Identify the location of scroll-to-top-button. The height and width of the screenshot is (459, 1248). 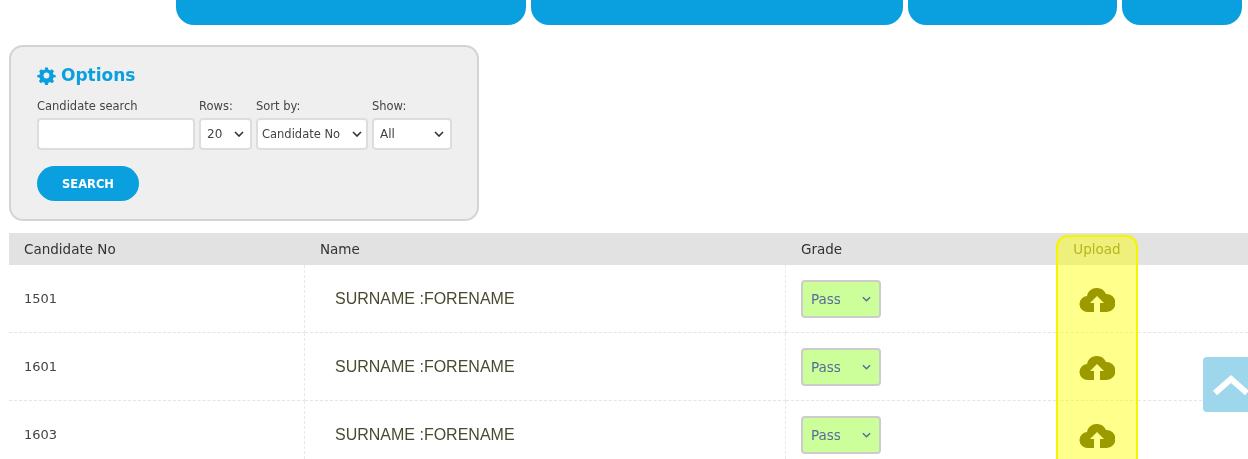
(1225, 384).